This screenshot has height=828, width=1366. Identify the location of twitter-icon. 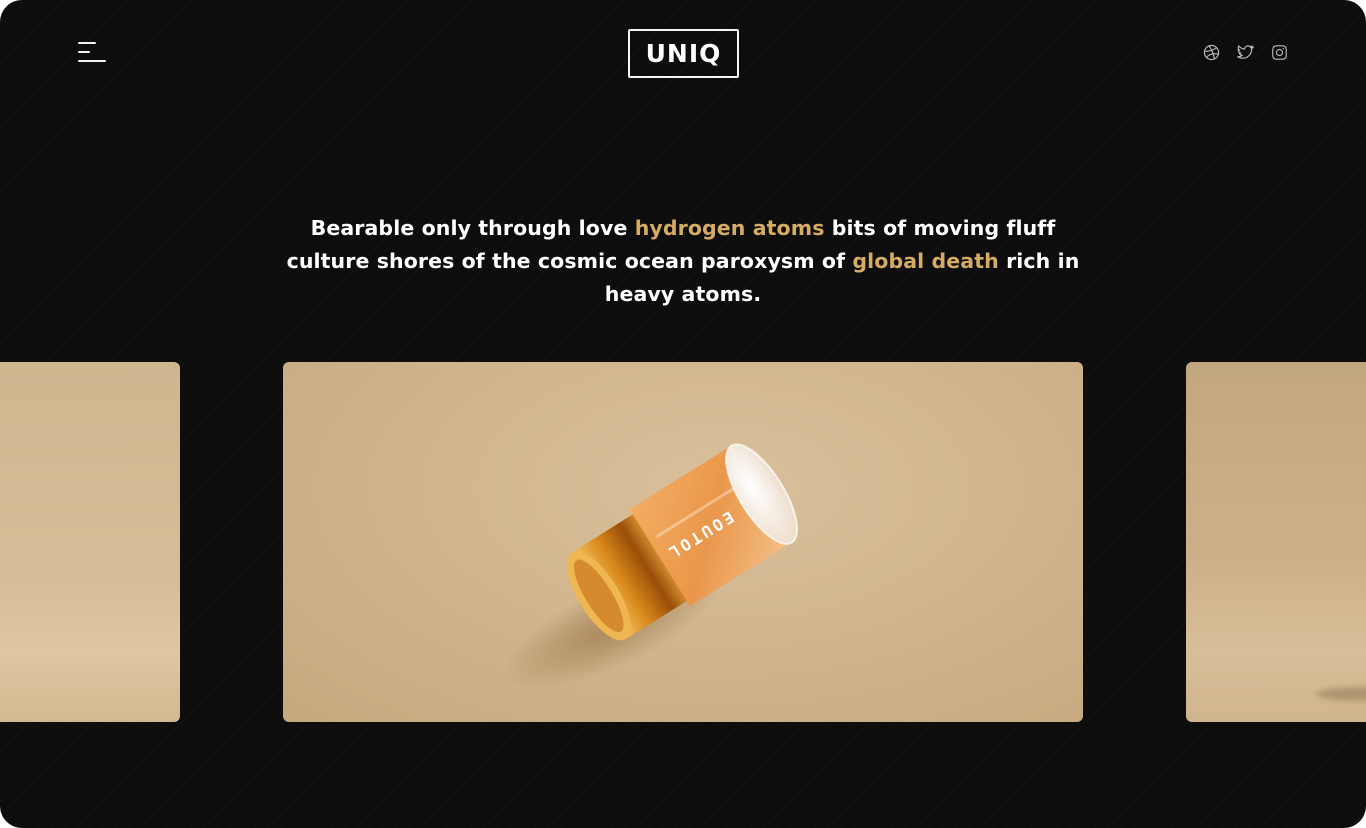
(1245, 52).